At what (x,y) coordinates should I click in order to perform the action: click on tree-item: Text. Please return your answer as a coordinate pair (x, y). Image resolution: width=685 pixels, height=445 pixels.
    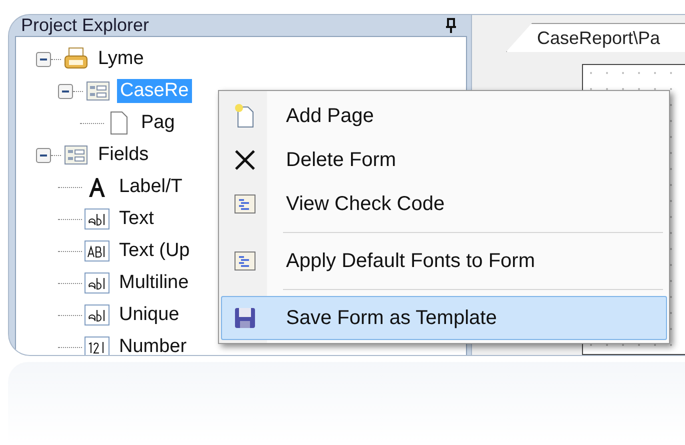
    Looking at the image, I should click on (136, 219).